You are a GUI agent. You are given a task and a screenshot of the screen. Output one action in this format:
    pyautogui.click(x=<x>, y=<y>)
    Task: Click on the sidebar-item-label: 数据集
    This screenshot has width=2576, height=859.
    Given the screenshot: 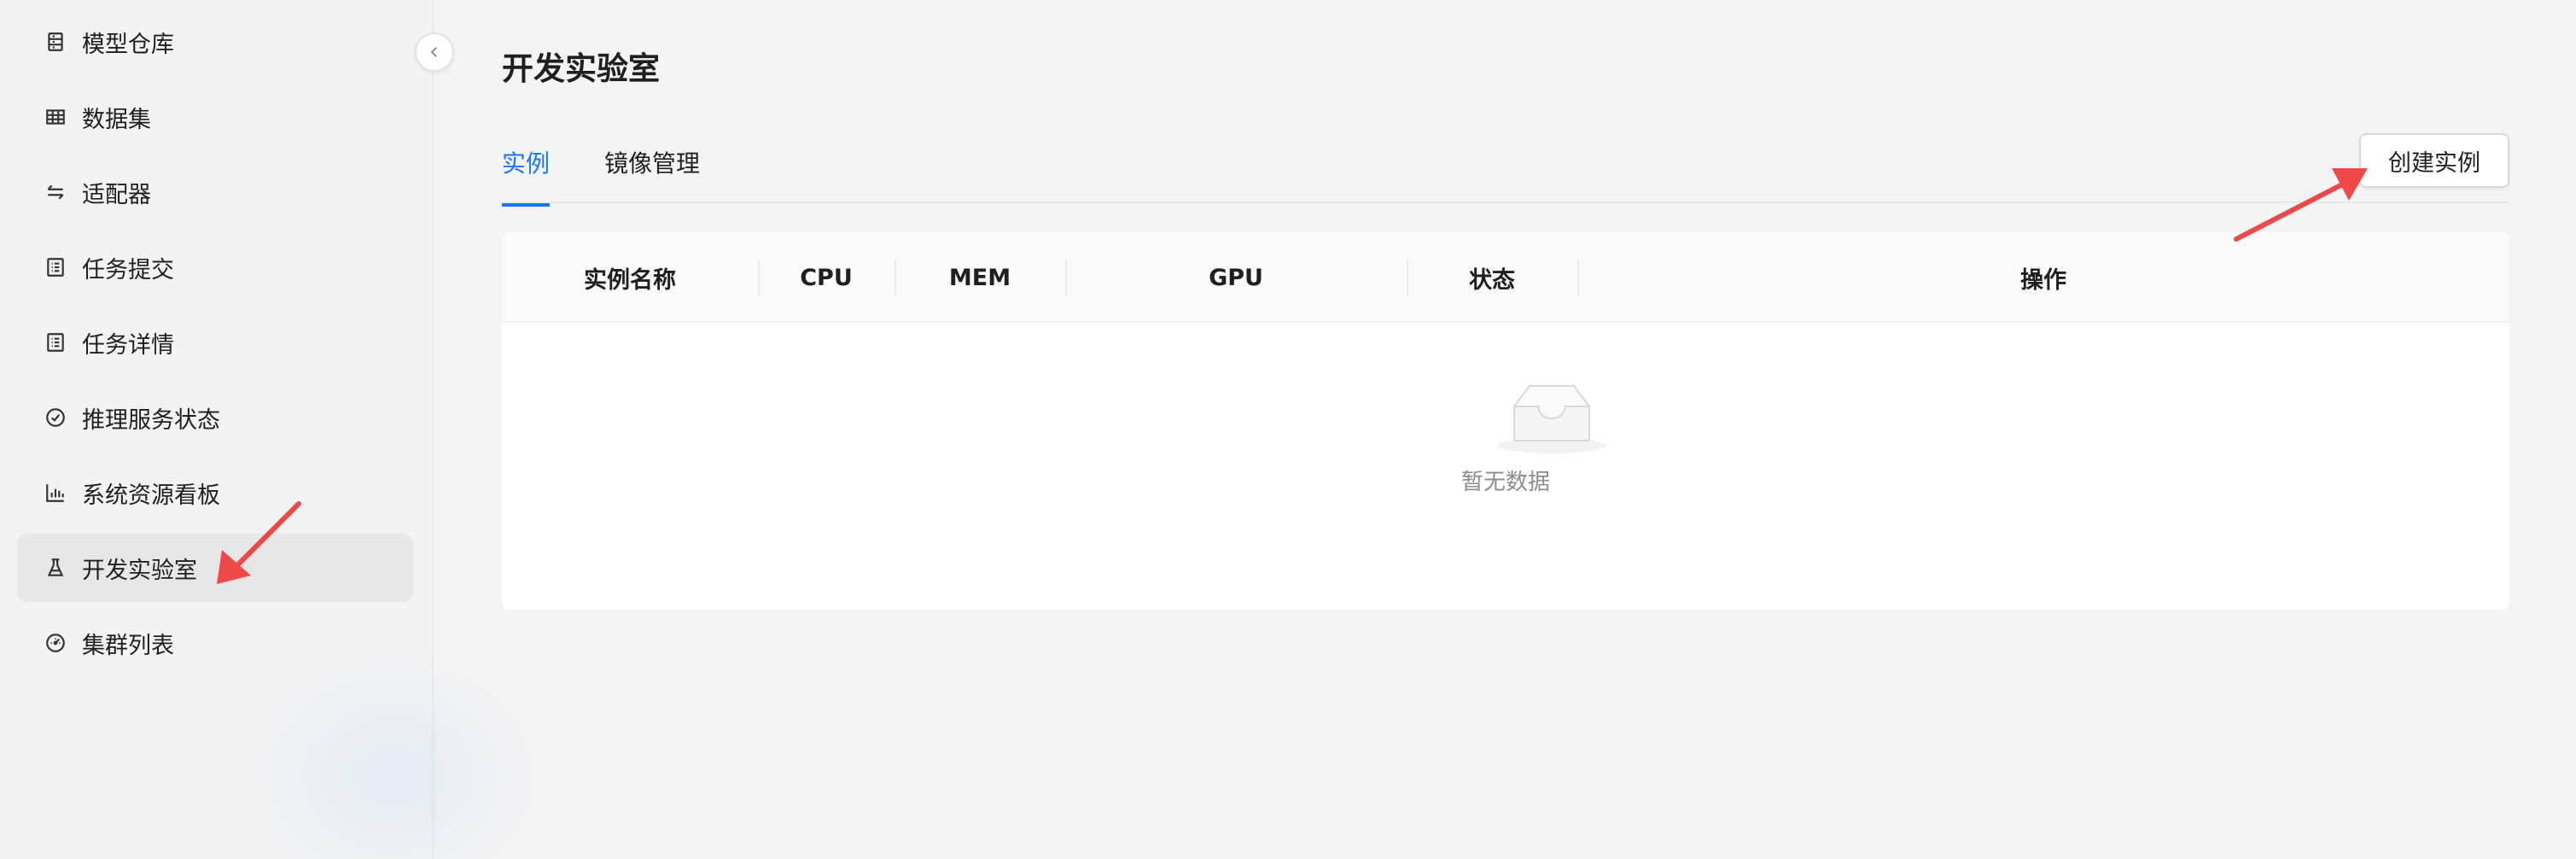 What is the action you would take?
    pyautogui.click(x=116, y=119)
    